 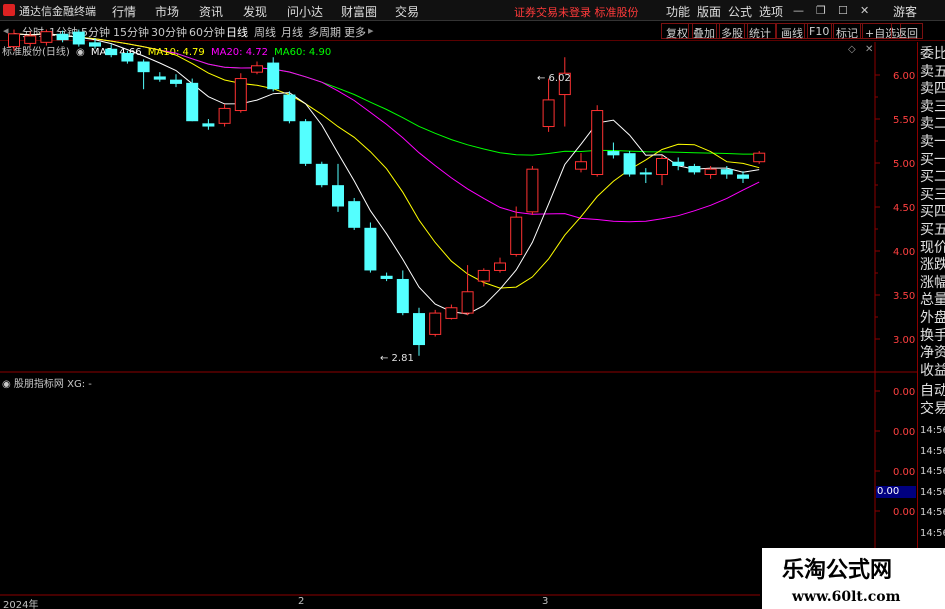 What do you see at coordinates (904, 76) in the screenshot?
I see `price-tick-label: 6.00` at bounding box center [904, 76].